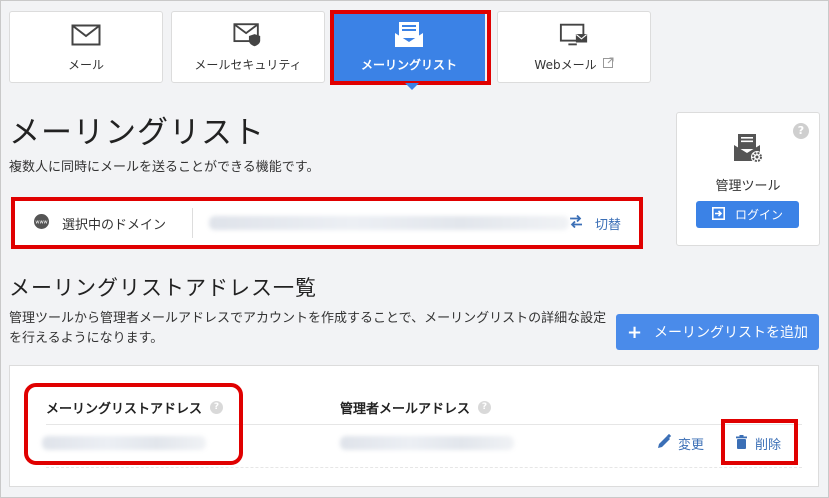 This screenshot has width=829, height=498. Describe the element at coordinates (412, 86) in the screenshot. I see `active-tab-caret` at that location.